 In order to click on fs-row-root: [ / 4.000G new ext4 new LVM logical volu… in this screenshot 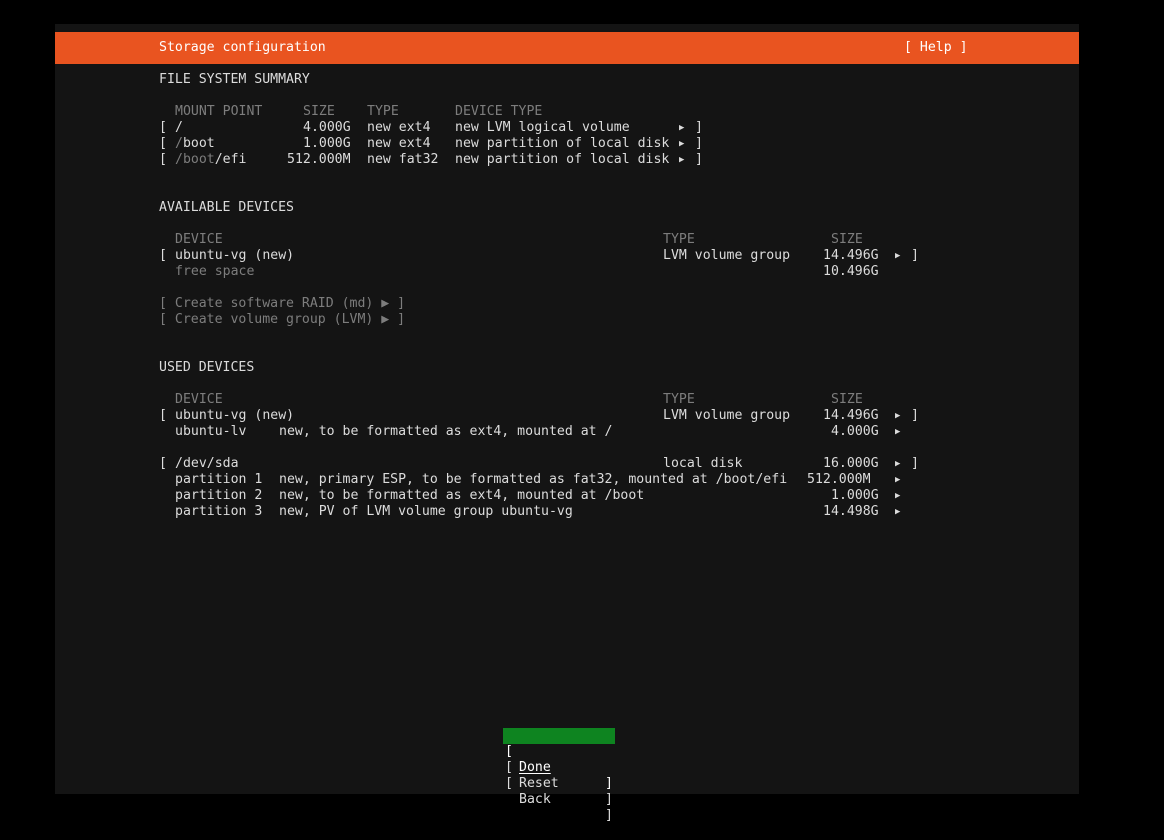, I will do `click(609, 128)`.